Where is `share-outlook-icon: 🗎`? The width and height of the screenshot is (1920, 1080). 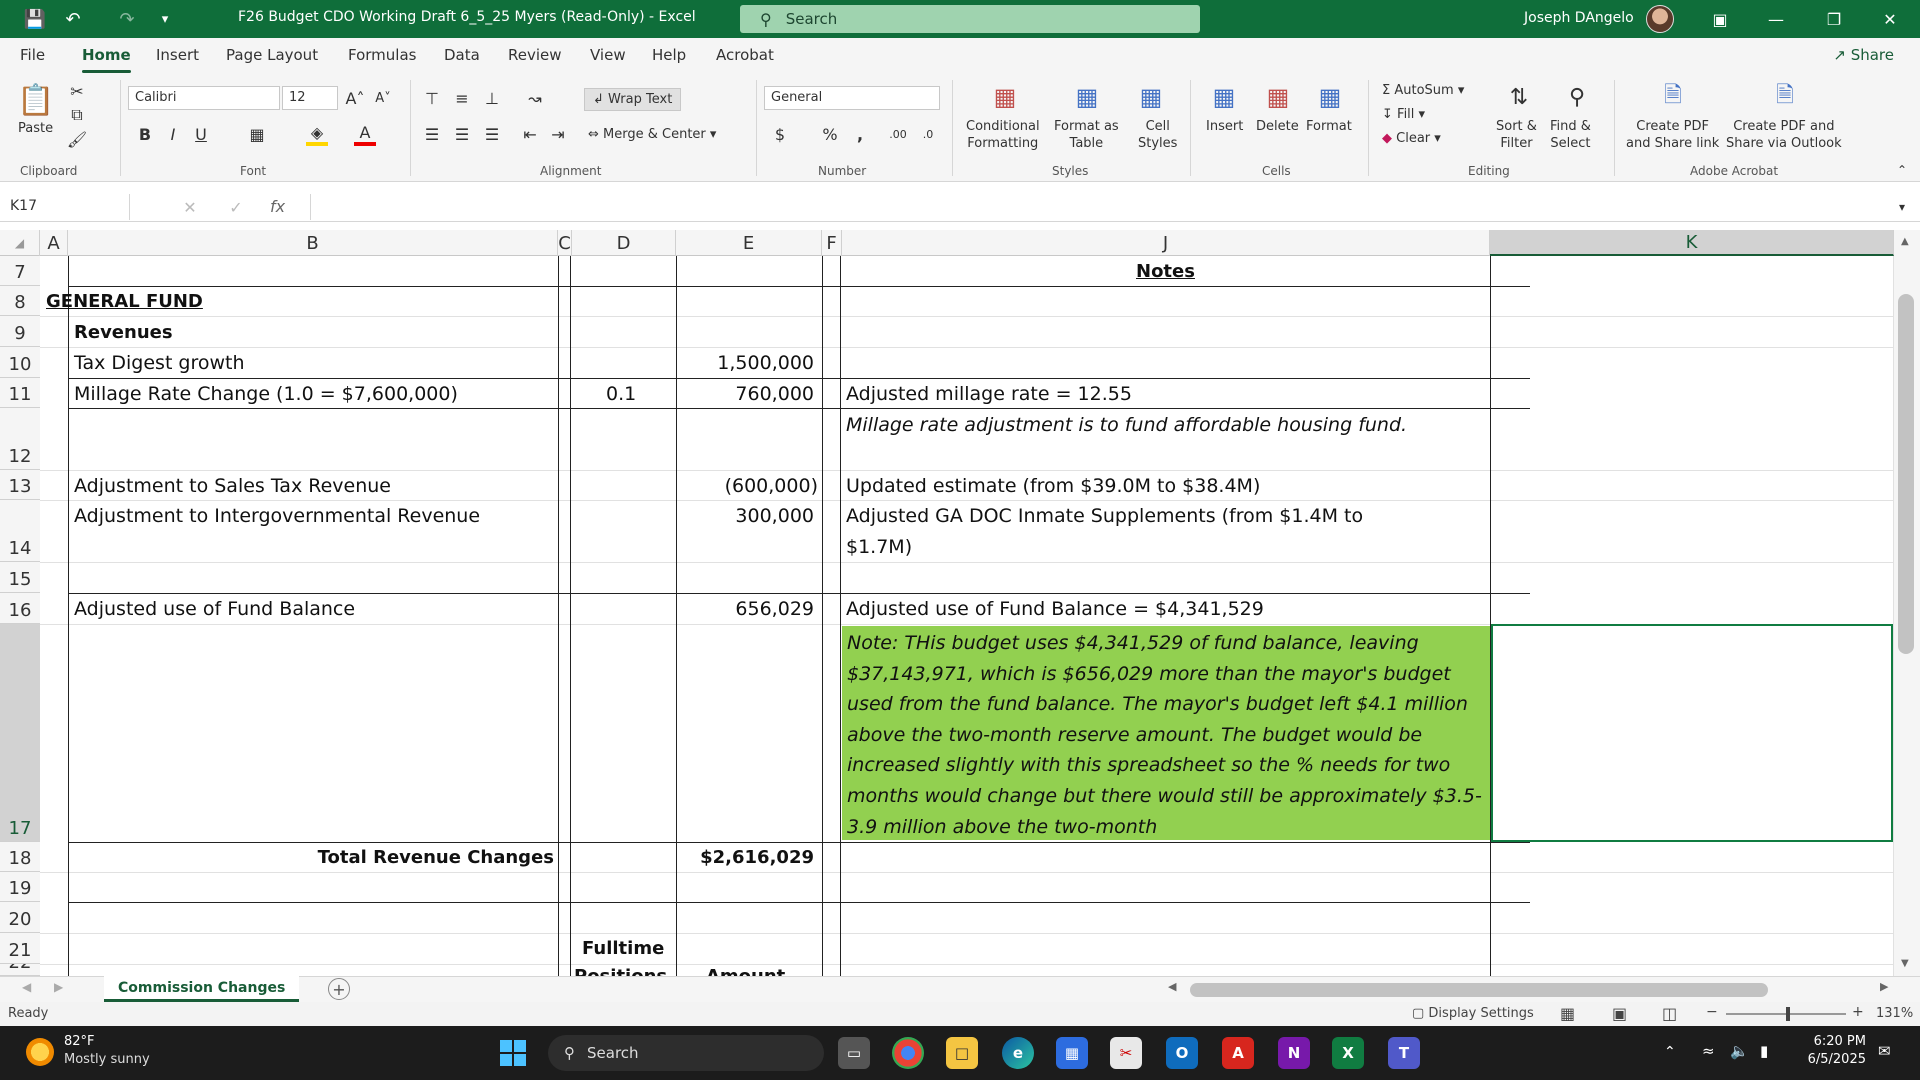
share-outlook-icon: 🗎 is located at coordinates (1785, 97).